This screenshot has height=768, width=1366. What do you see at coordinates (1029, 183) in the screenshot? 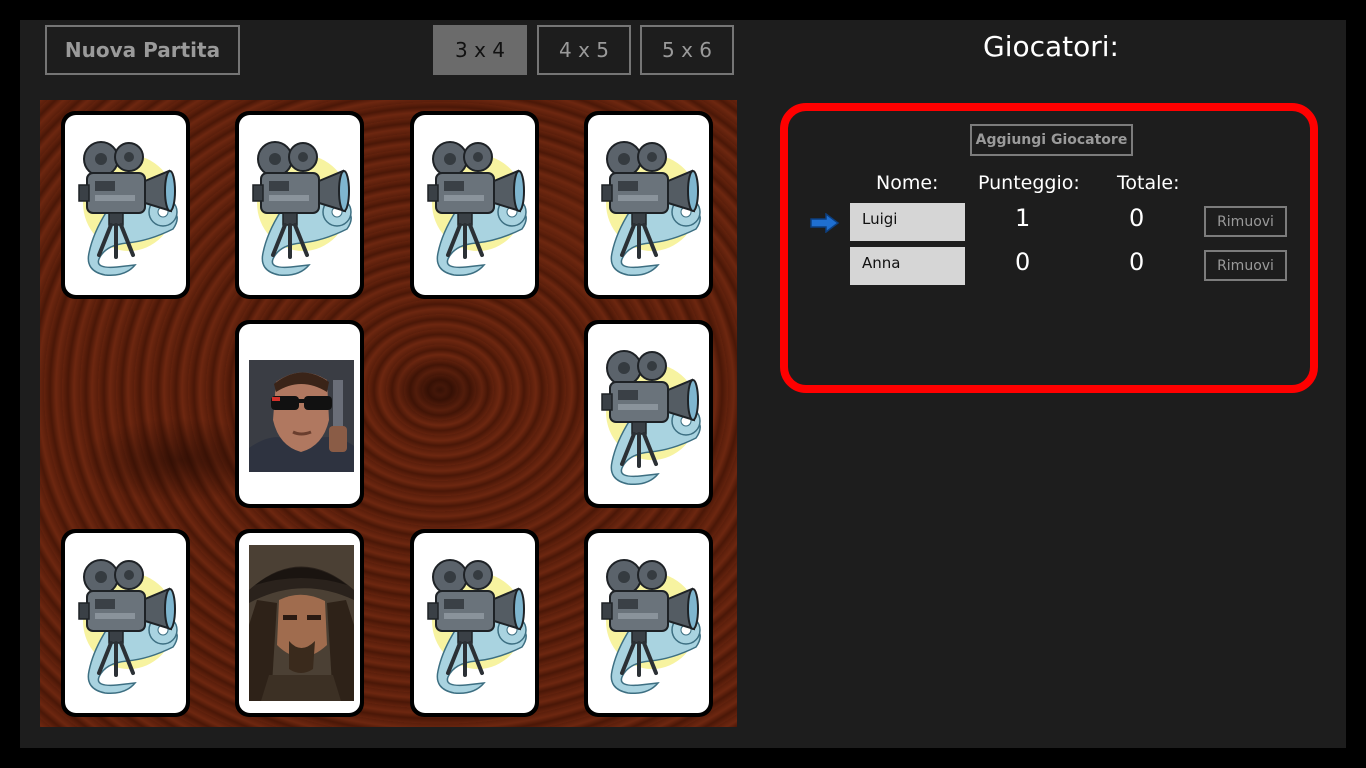
I see `column-header-score: Punteggio:` at bounding box center [1029, 183].